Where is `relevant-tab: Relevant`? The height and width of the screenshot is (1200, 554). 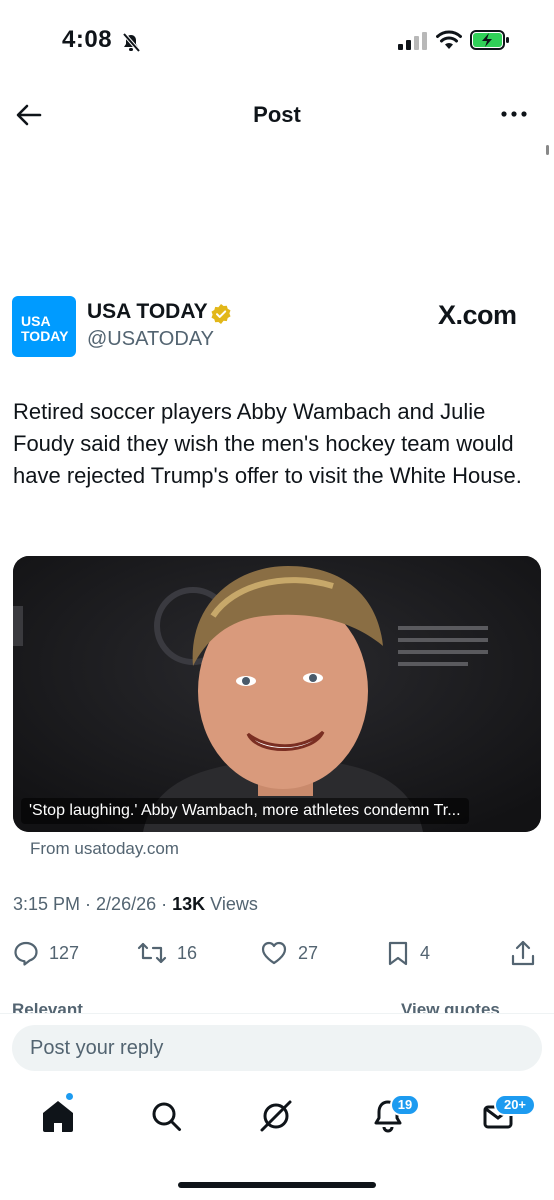
relevant-tab: Relevant is located at coordinates (47, 1007).